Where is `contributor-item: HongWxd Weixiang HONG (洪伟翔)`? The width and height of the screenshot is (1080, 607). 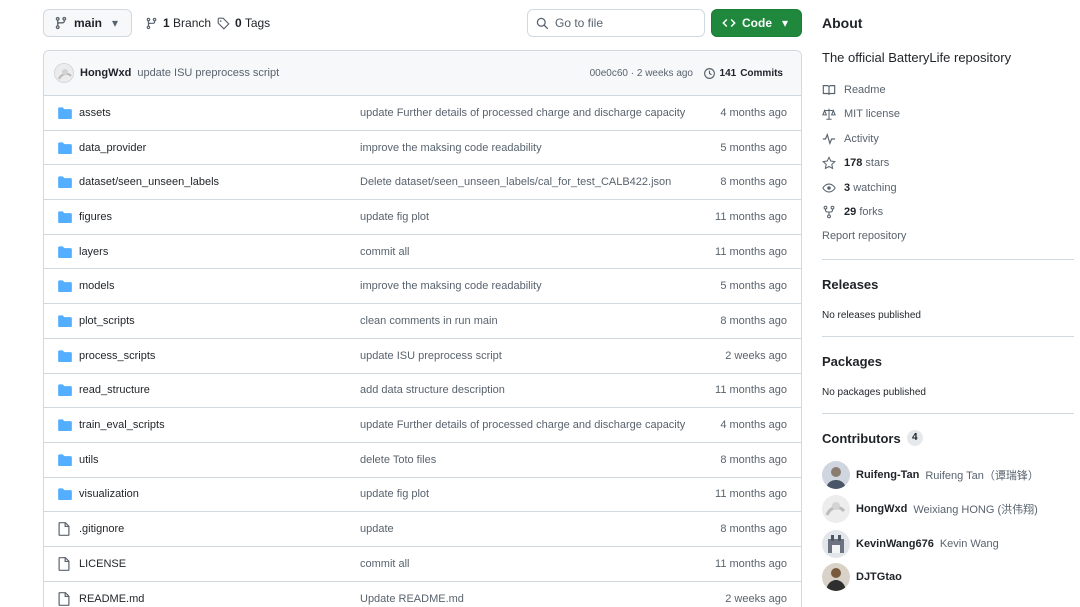
contributor-item: HongWxd Weixiang HONG (洪伟翔) is located at coordinates (930, 509).